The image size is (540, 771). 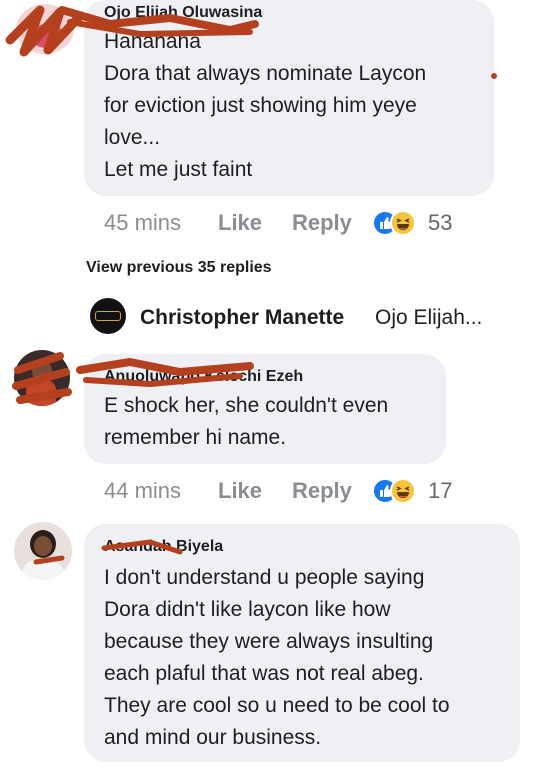 What do you see at coordinates (143, 490) in the screenshot?
I see `comment-time: 44 mins` at bounding box center [143, 490].